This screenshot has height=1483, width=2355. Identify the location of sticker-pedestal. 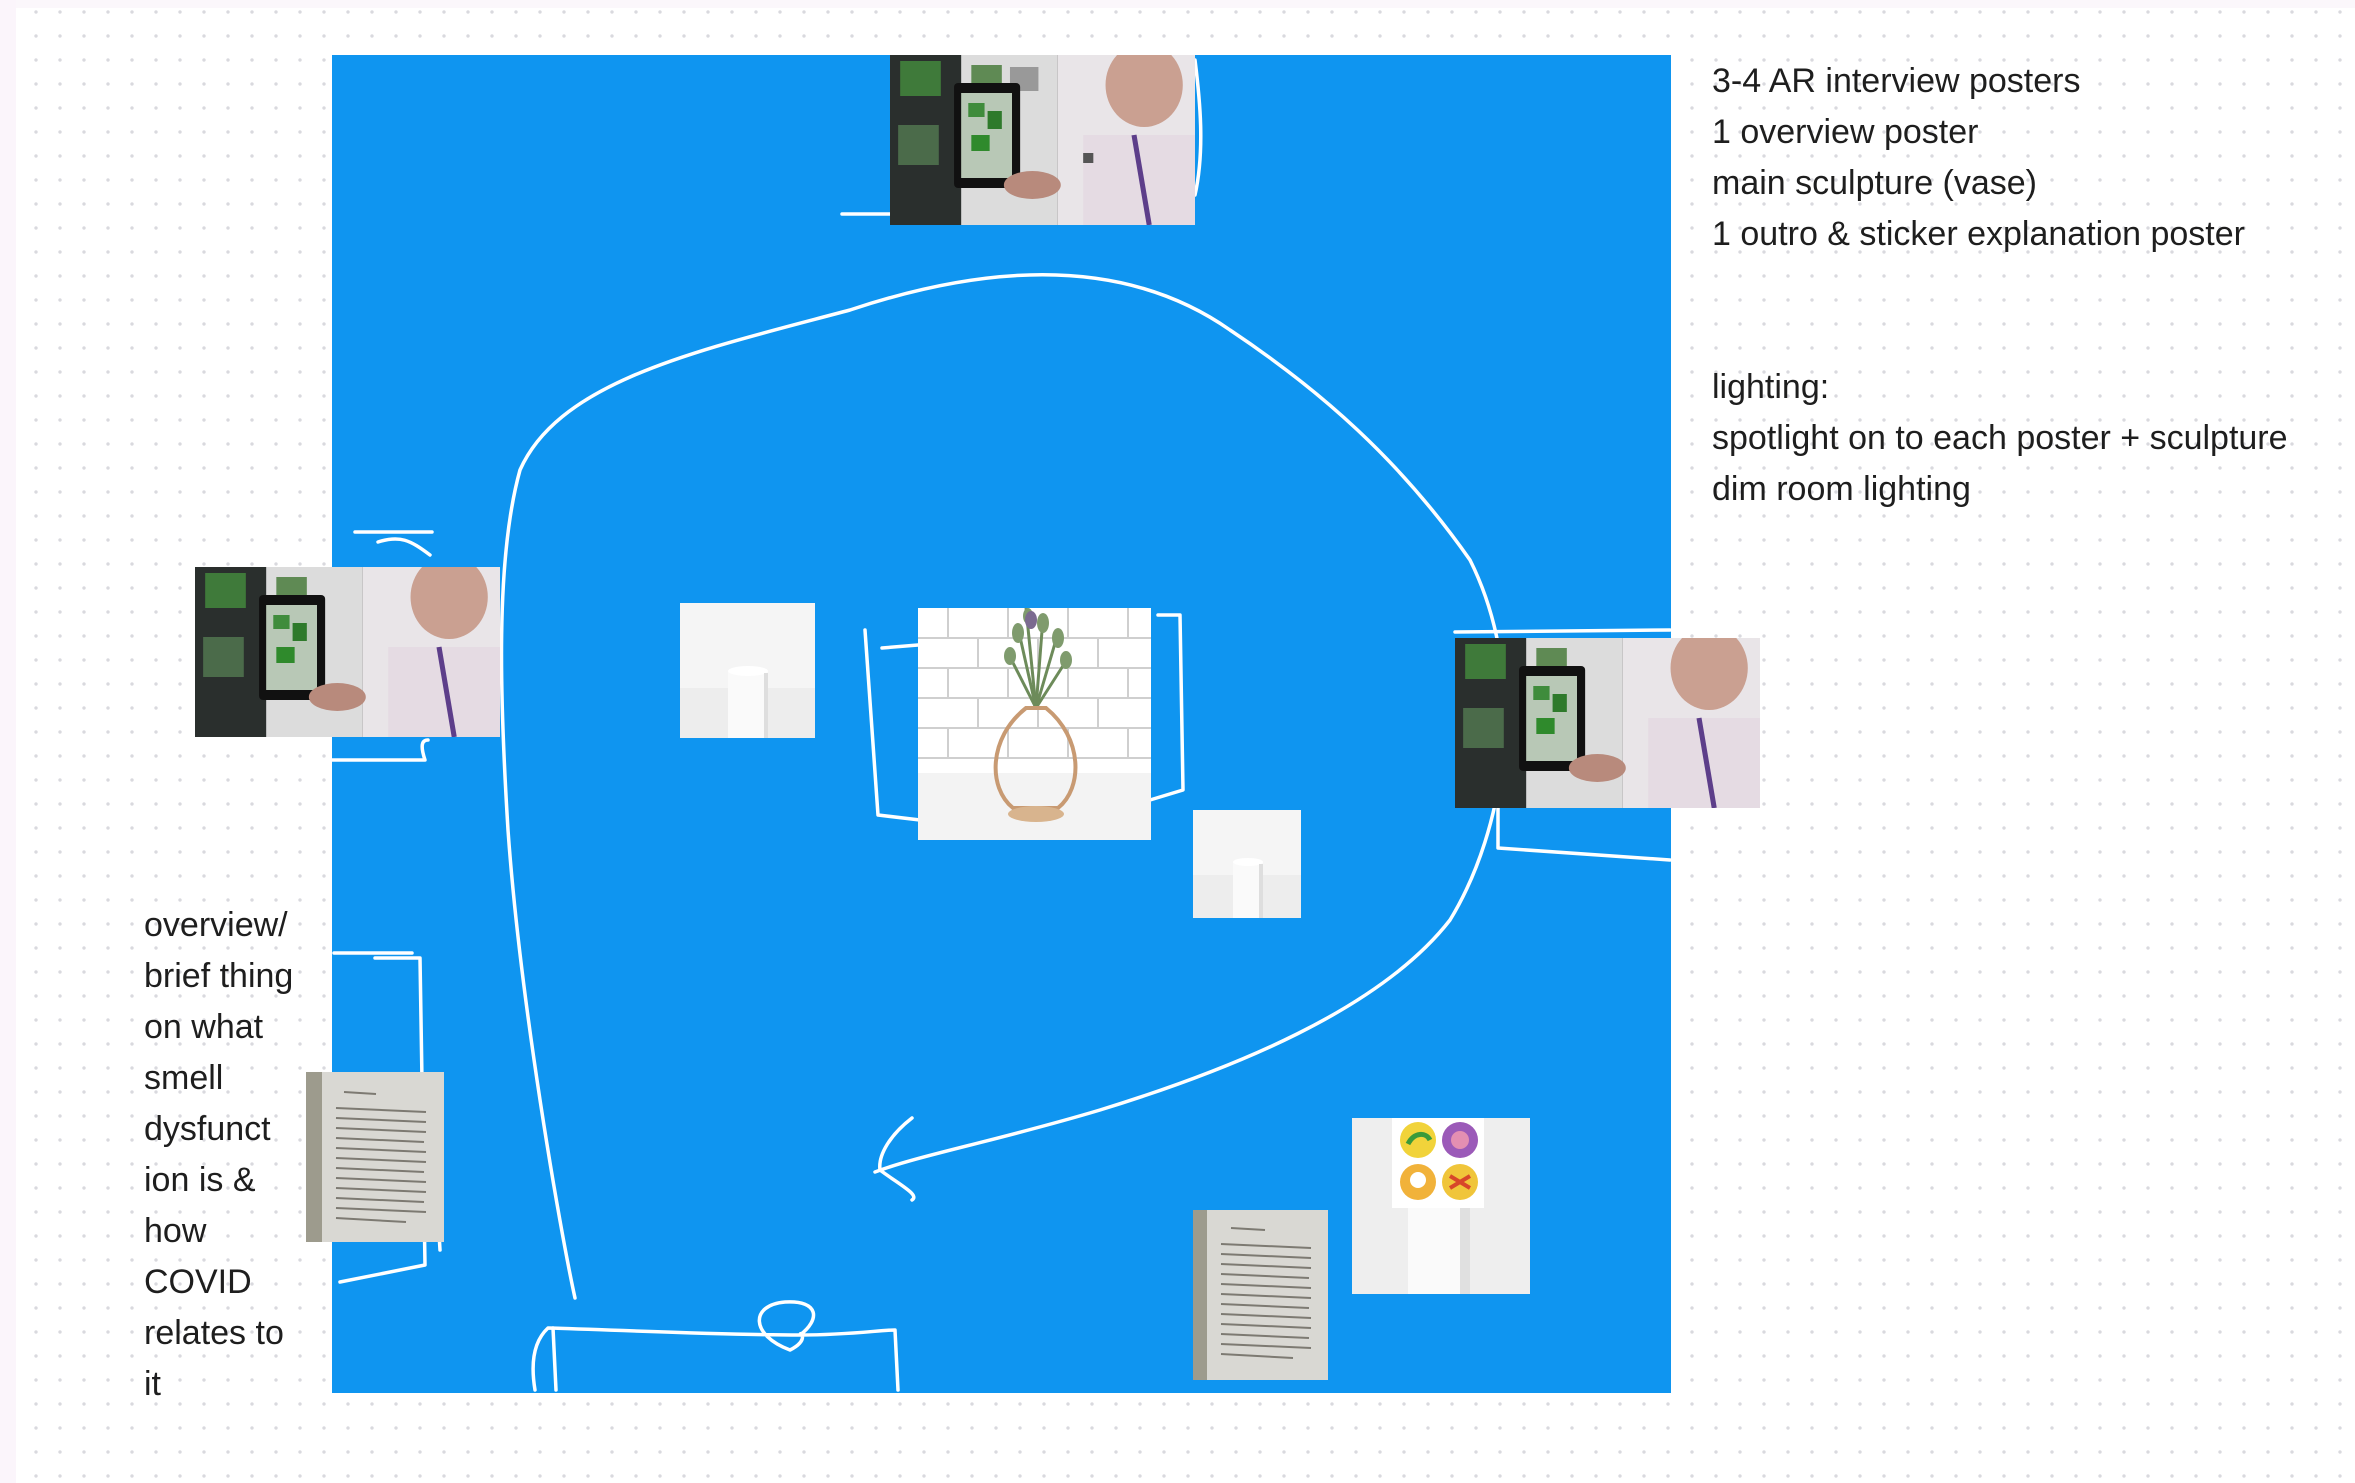
(1441, 1206).